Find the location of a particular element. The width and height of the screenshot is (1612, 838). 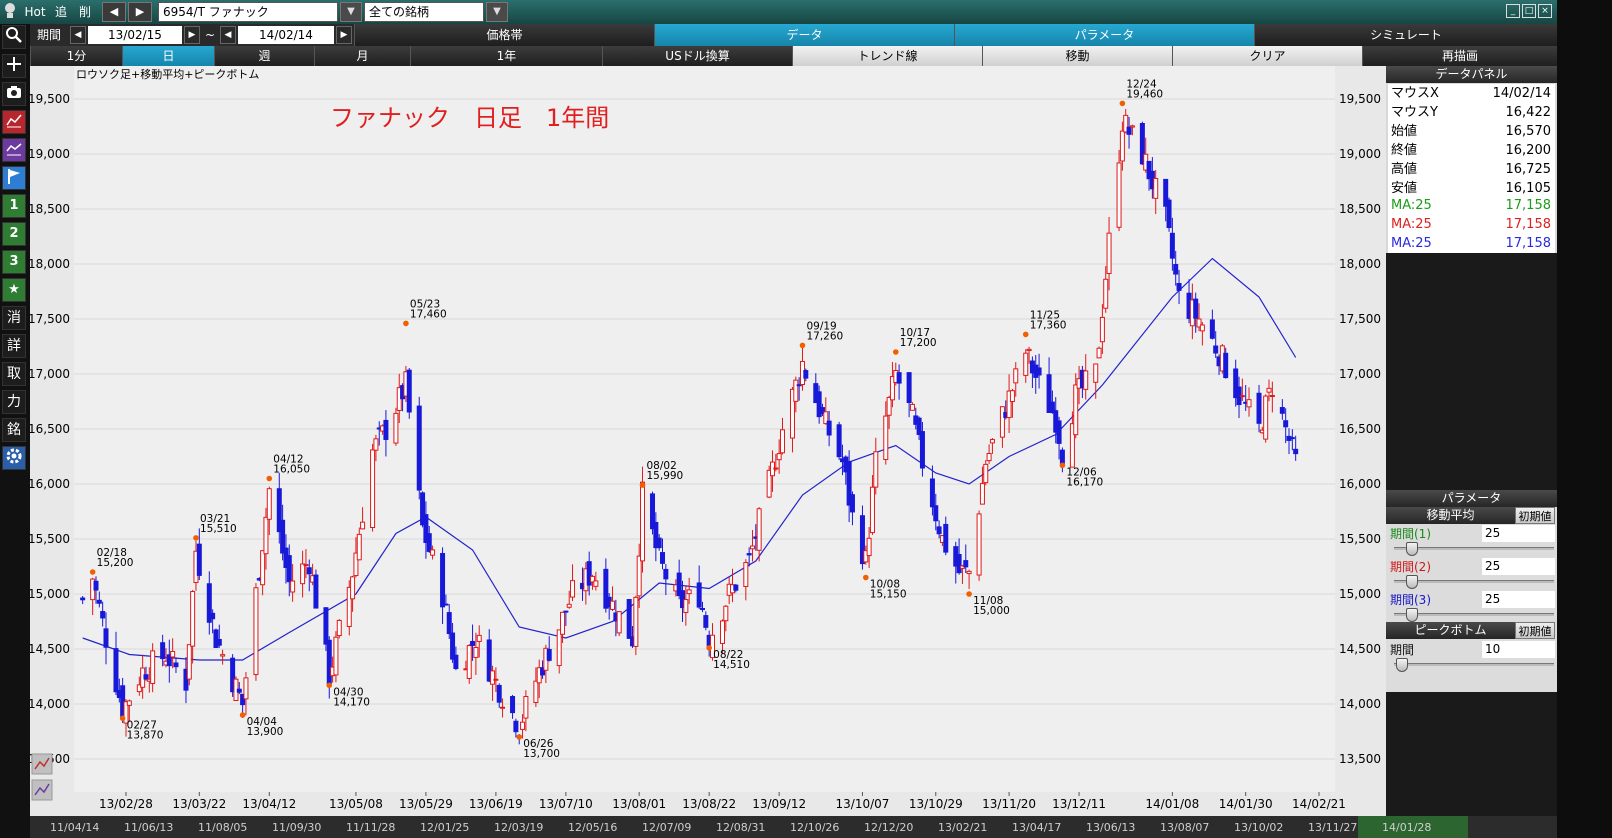

to-next-icon: ▶ is located at coordinates (344, 35).